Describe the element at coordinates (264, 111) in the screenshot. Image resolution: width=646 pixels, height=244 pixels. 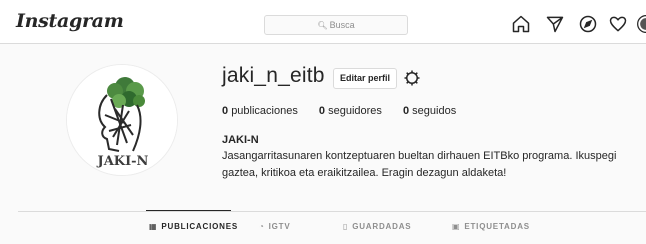
I see `stat-posts-label: publicaciones` at that location.